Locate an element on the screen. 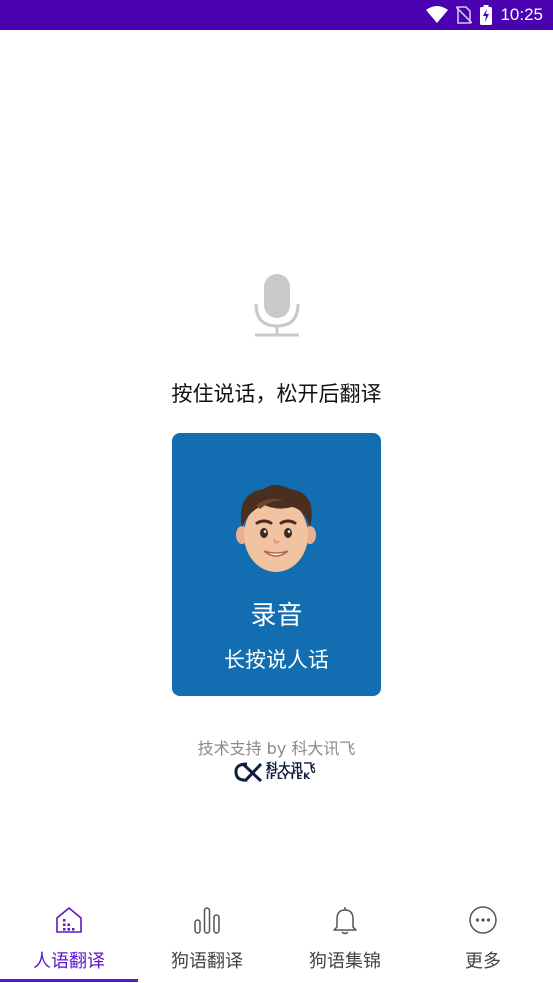 This screenshot has height=983, width=553. tab-more: 更多 is located at coordinates (483, 939).